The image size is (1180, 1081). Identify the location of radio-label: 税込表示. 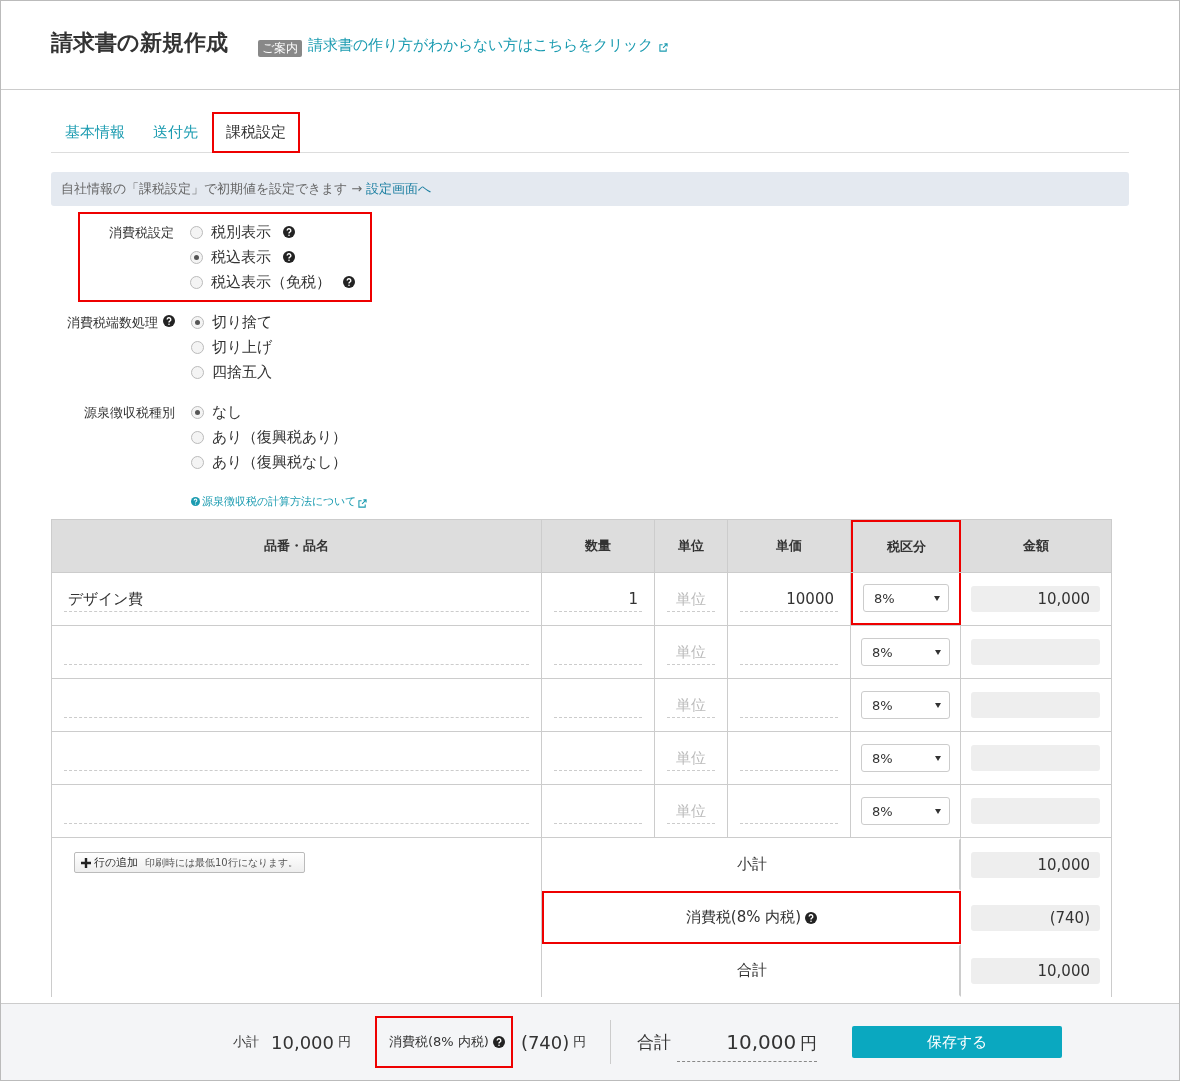
(241, 257).